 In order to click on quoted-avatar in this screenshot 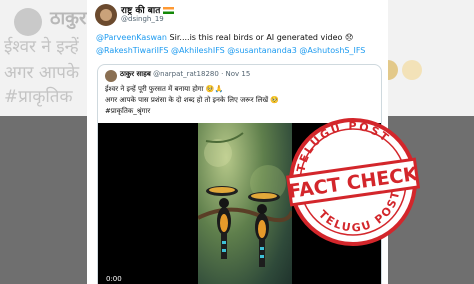, I will do `click(111, 76)`.